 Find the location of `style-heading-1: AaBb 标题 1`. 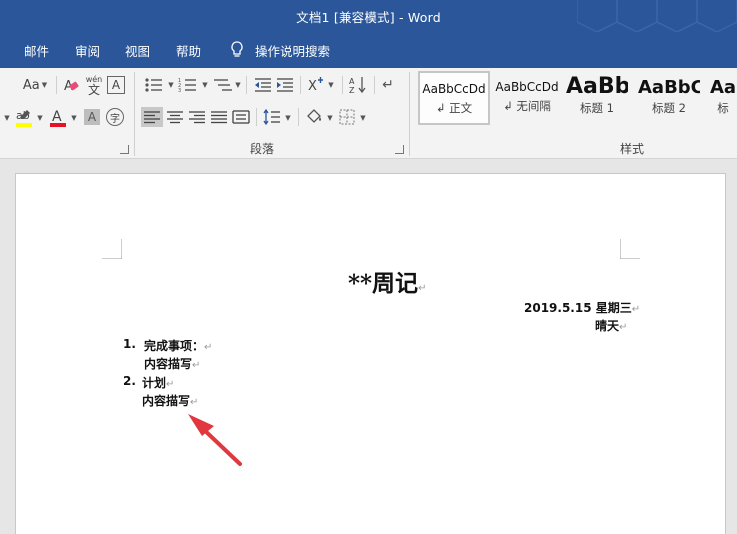

style-heading-1: AaBb 标题 1 is located at coordinates (597, 98).